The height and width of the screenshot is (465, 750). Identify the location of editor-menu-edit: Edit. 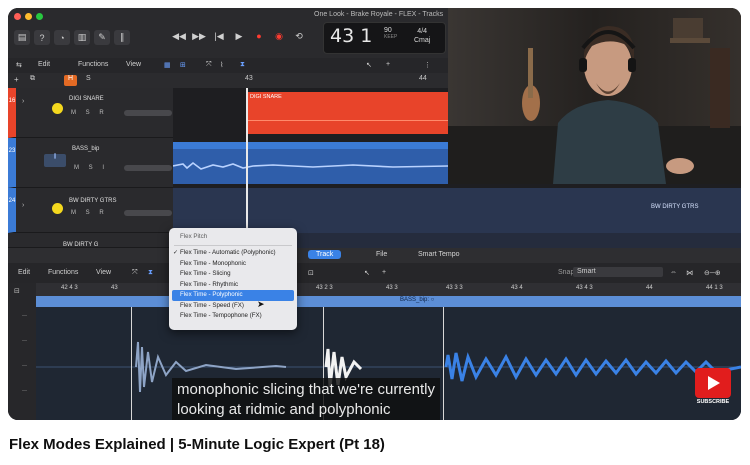
(24, 272).